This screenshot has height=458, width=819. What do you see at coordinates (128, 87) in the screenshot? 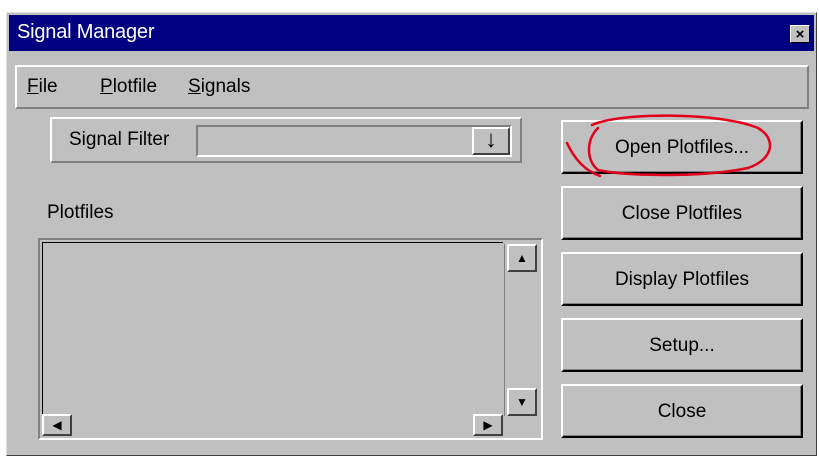
I see `menu-plotfile: Plotfile` at bounding box center [128, 87].